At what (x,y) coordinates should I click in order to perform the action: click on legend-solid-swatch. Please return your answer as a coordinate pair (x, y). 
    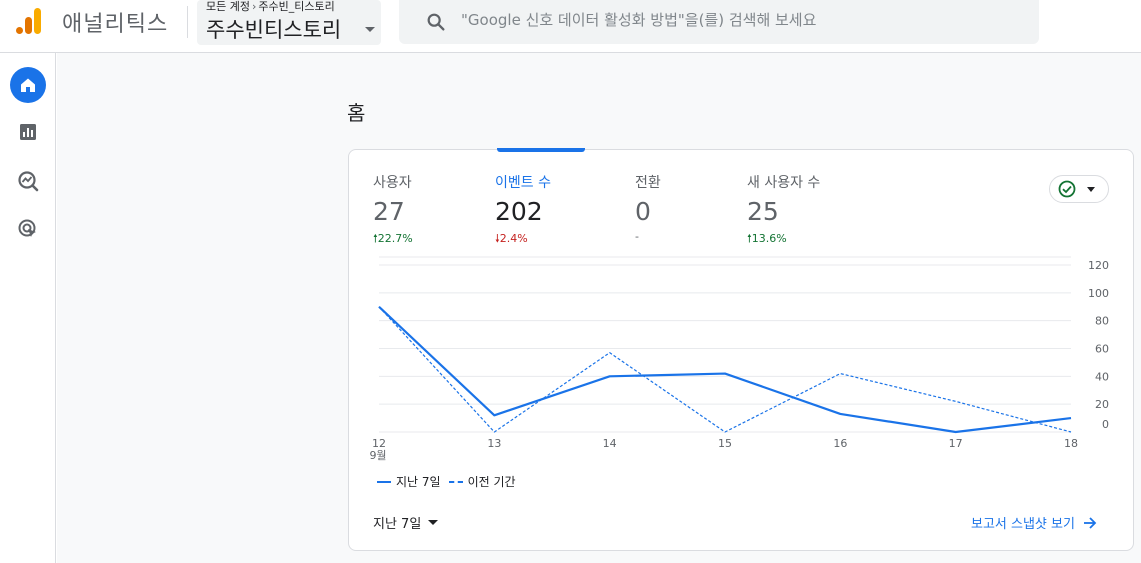
    Looking at the image, I should click on (384, 481).